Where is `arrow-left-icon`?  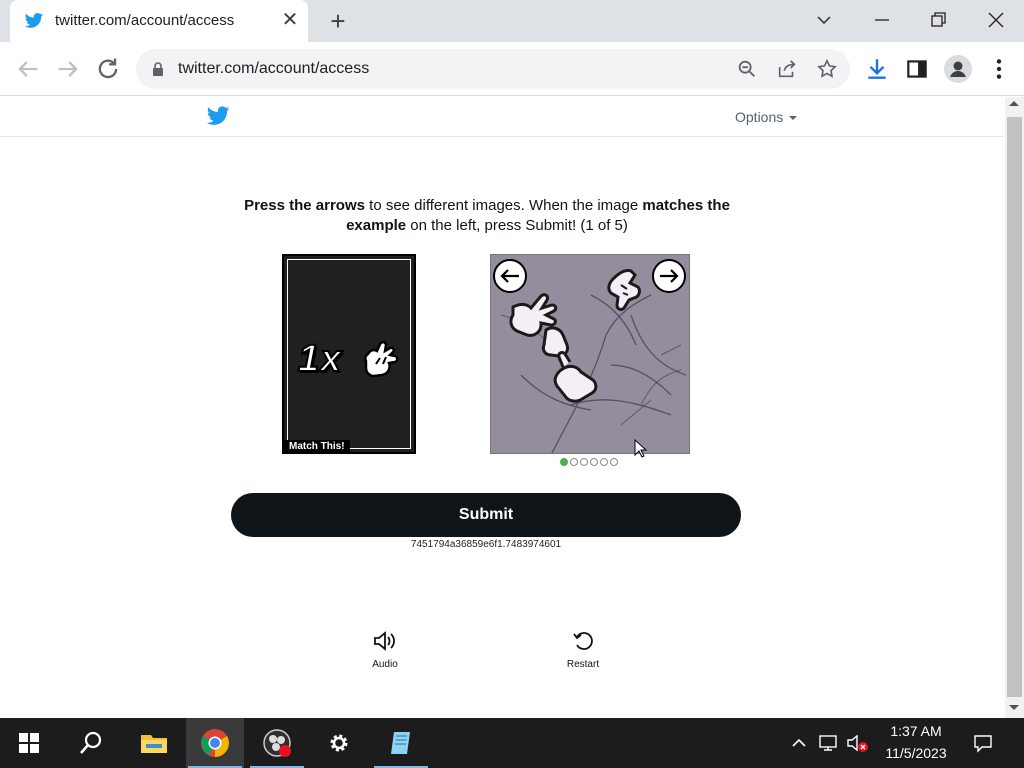
arrow-left-icon is located at coordinates (509, 276).